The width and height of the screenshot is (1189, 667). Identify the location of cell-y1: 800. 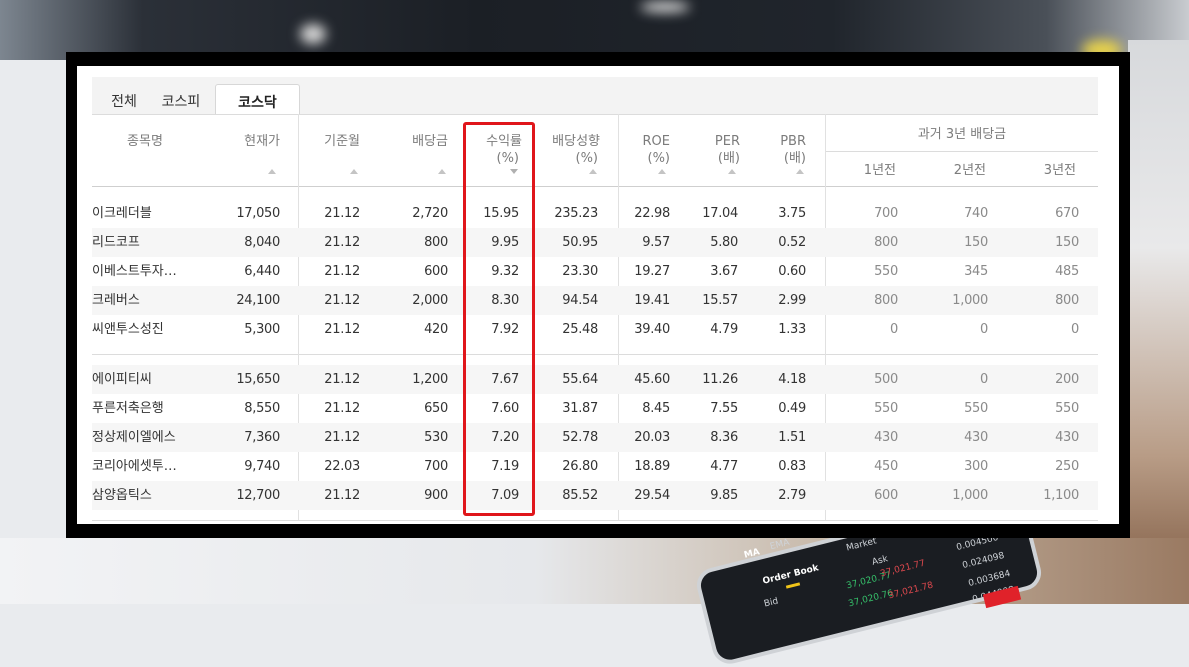
(886, 242).